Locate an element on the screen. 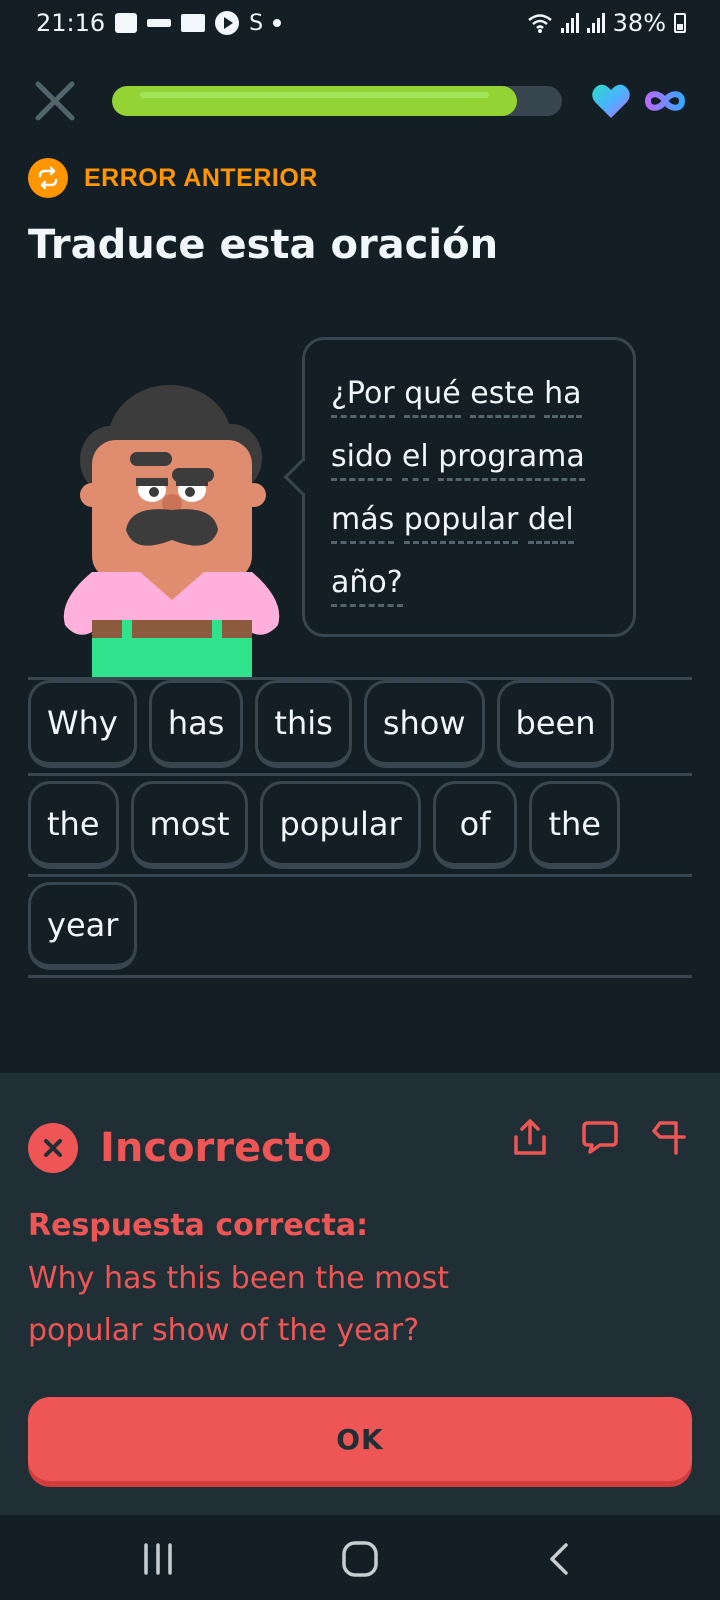  previous-mistake-badge: ERROR ANTERIOR is located at coordinates (173, 178).